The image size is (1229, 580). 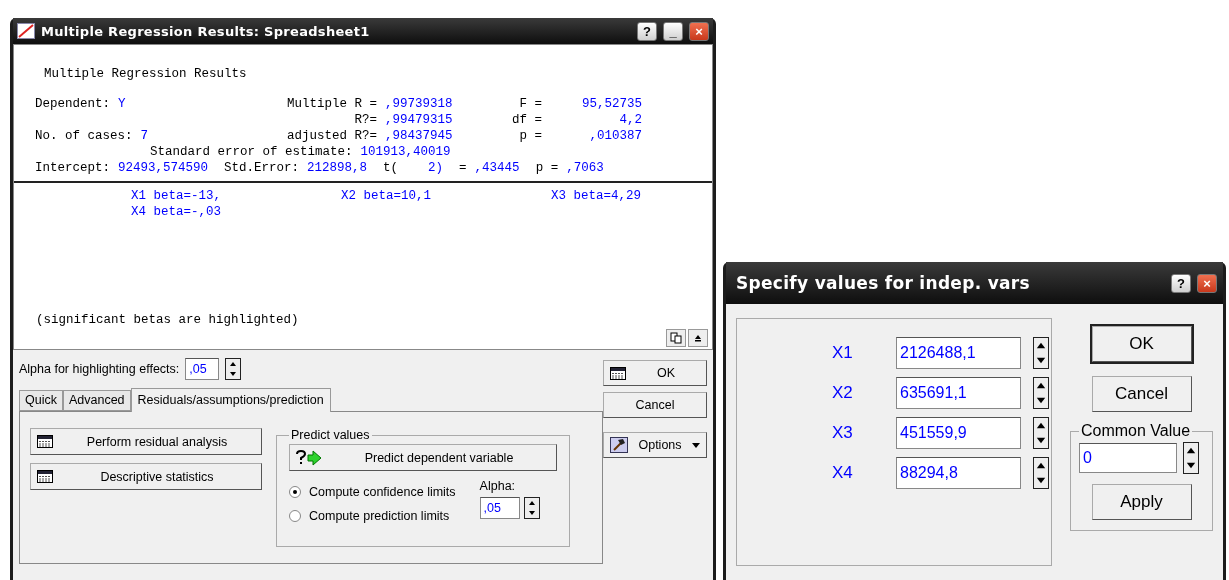 What do you see at coordinates (958, 393) in the screenshot?
I see `value-field: 635691,1` at bounding box center [958, 393].